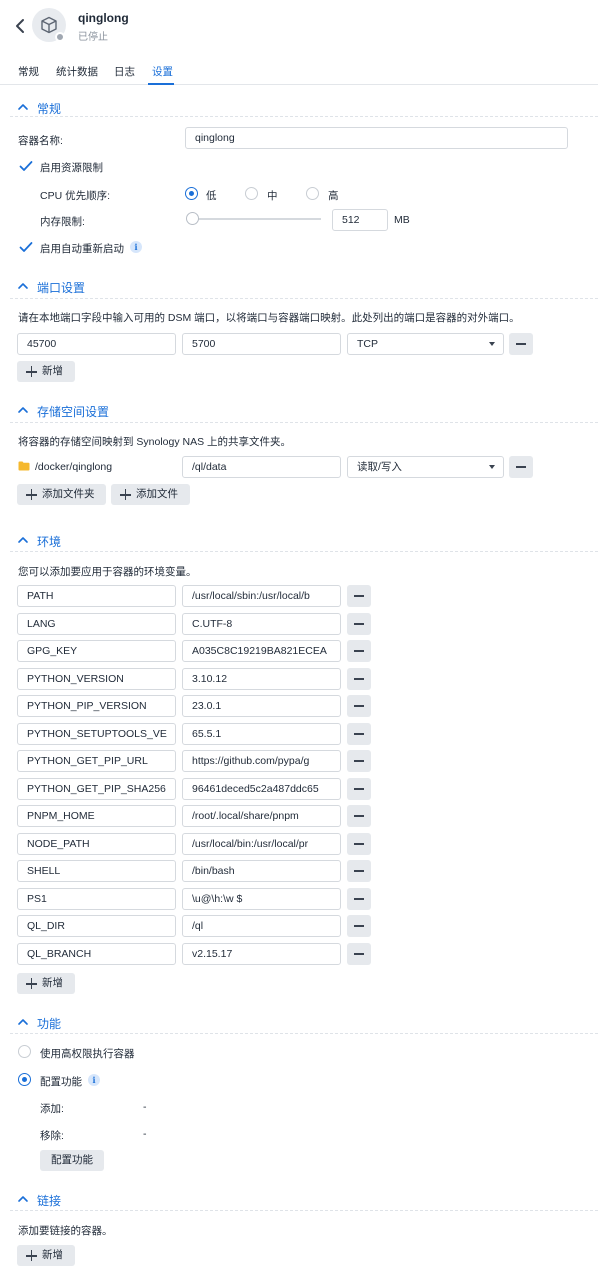 Image resolution: width=598 pixels, height=1284 pixels. Describe the element at coordinates (96, 624) in the screenshot. I see `env-key-input: LANG` at that location.